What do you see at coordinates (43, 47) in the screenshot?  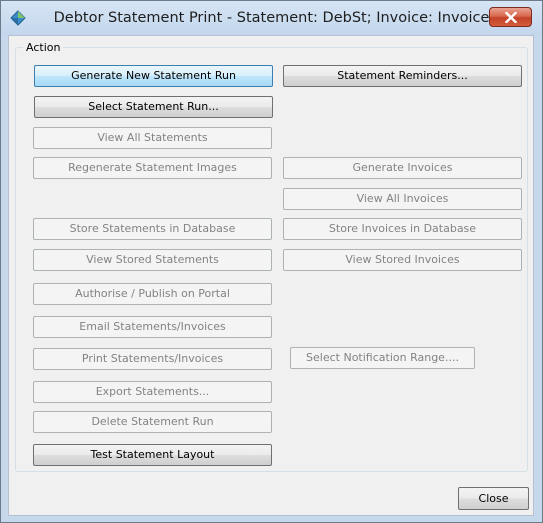 I see `action-group-label: Action` at bounding box center [43, 47].